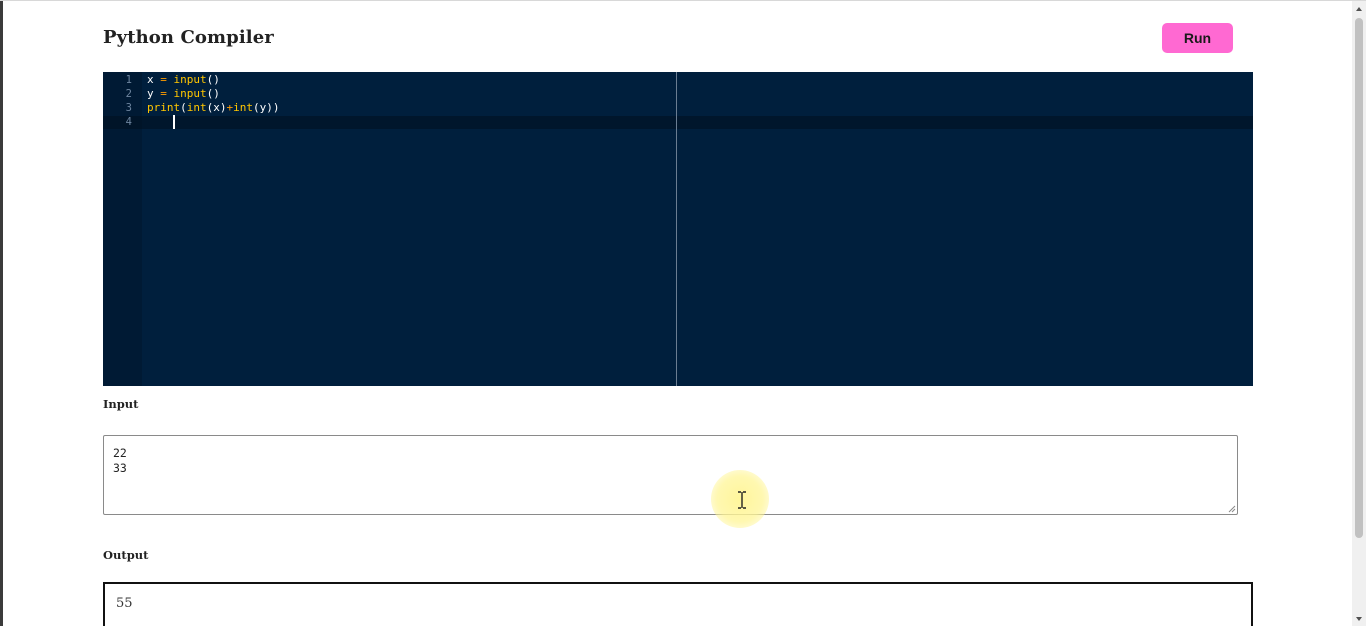  I want to click on code-token-var: x, so click(150, 79).